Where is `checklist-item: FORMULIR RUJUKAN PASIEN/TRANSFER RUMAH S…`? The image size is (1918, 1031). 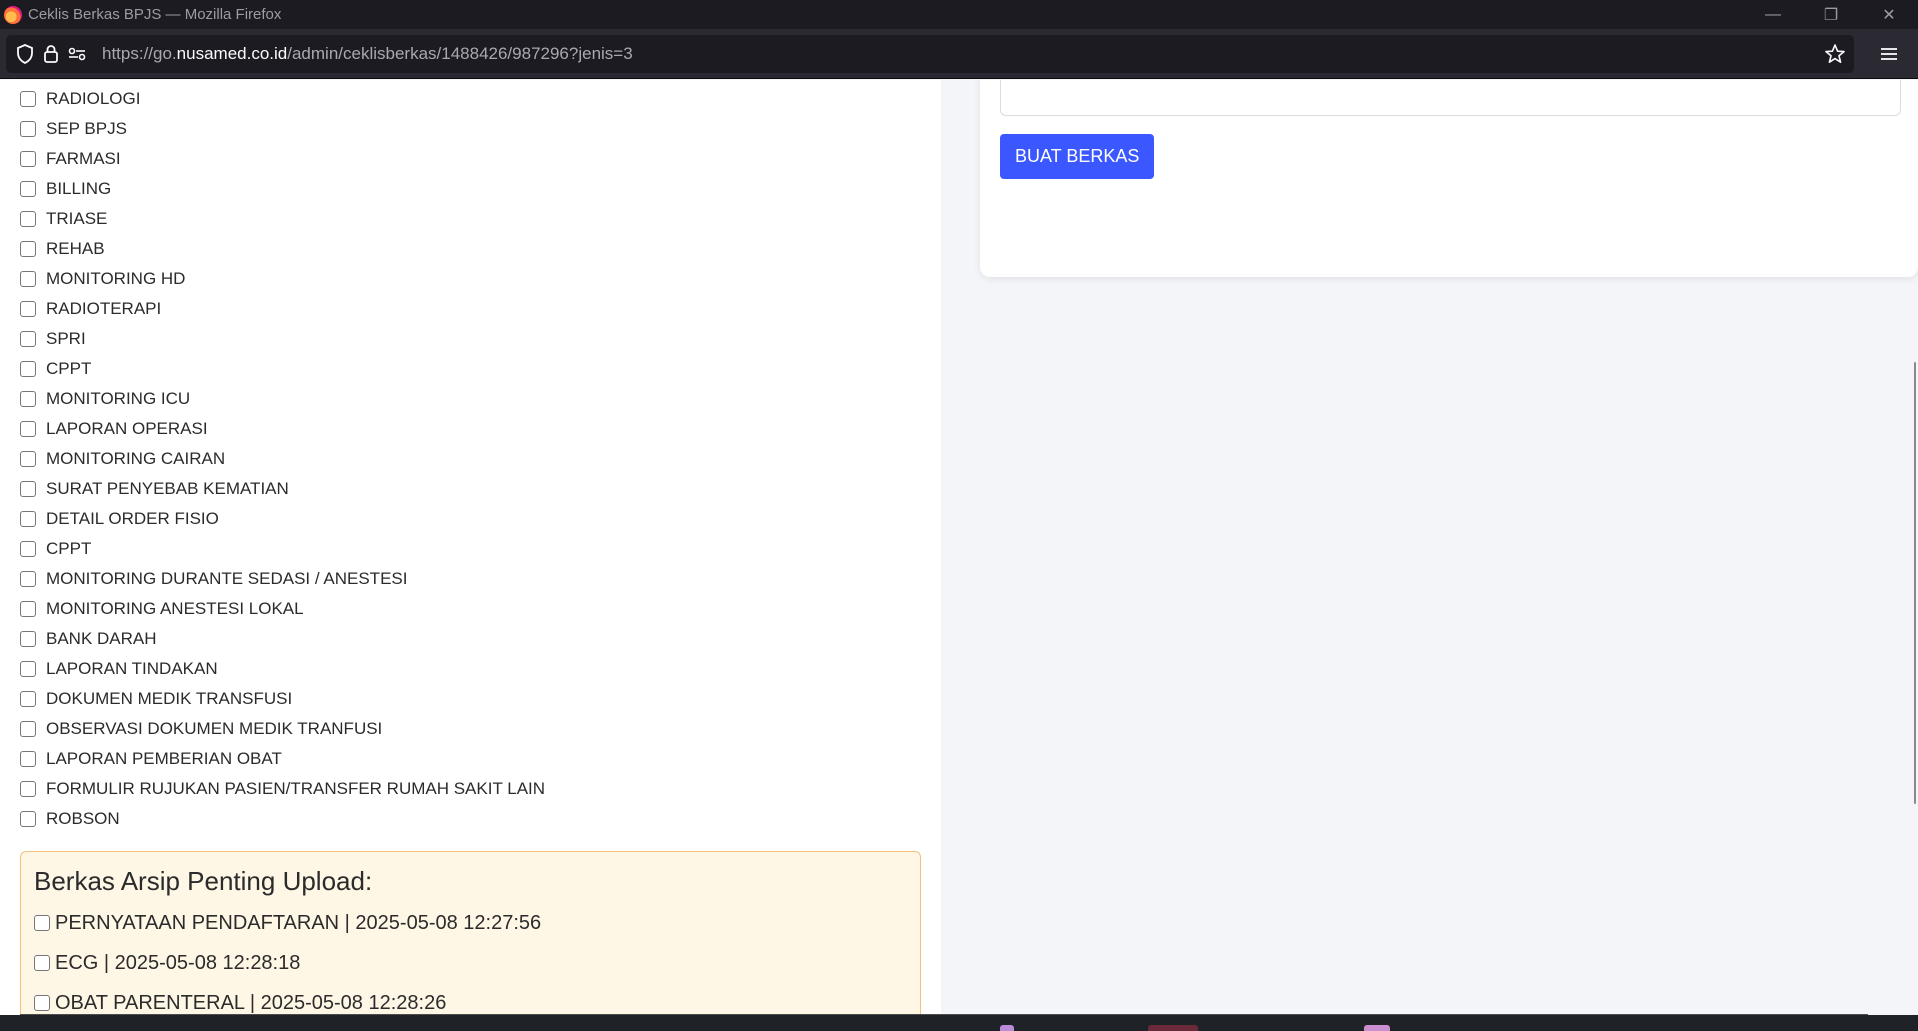
checklist-item: FORMULIR RUJUKAN PASIEN/TRANSFER RUMAH S… is located at coordinates (282, 789).